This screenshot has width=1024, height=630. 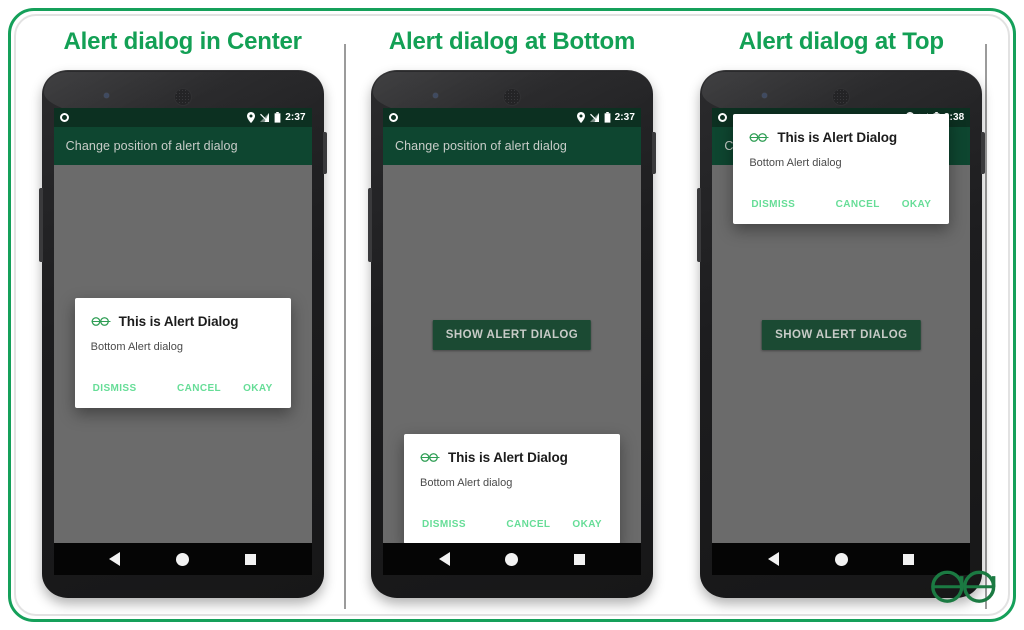 I want to click on panel-title-bottom: Alert dialog at Bottom, so click(x=512, y=41).